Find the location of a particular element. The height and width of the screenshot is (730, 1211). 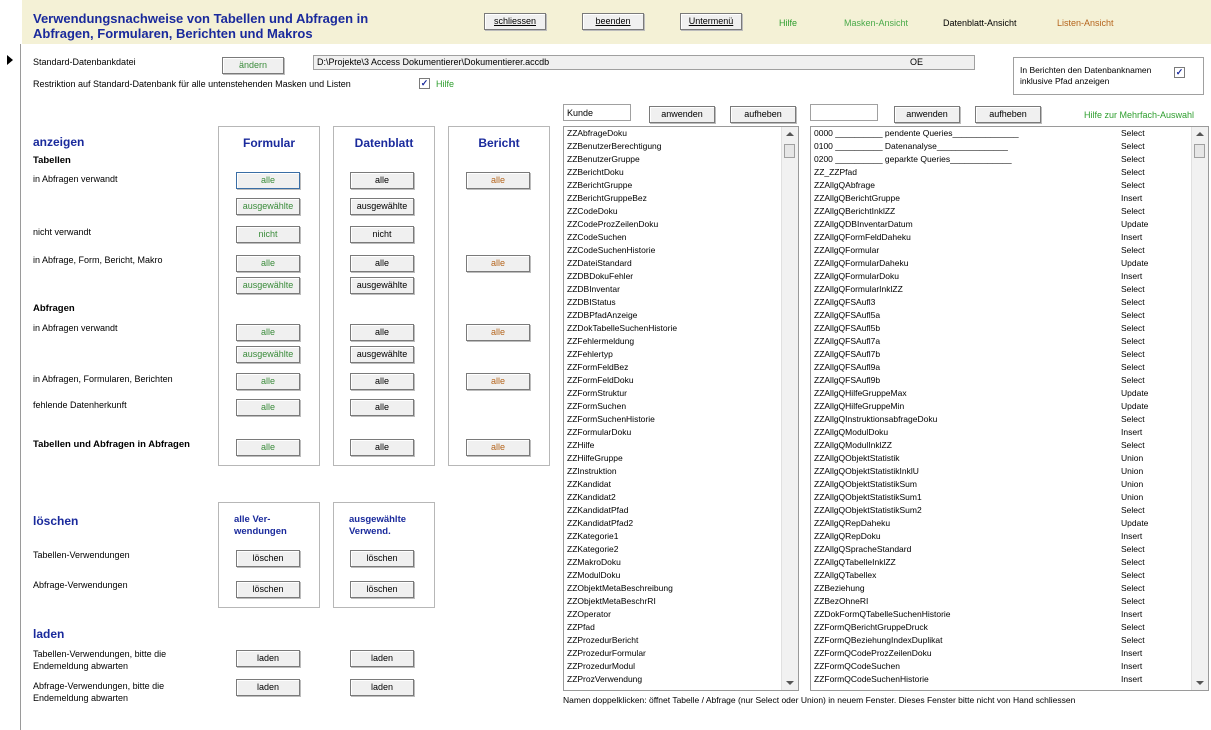

restriction-hilfe-link: Hilfe is located at coordinates (445, 84).